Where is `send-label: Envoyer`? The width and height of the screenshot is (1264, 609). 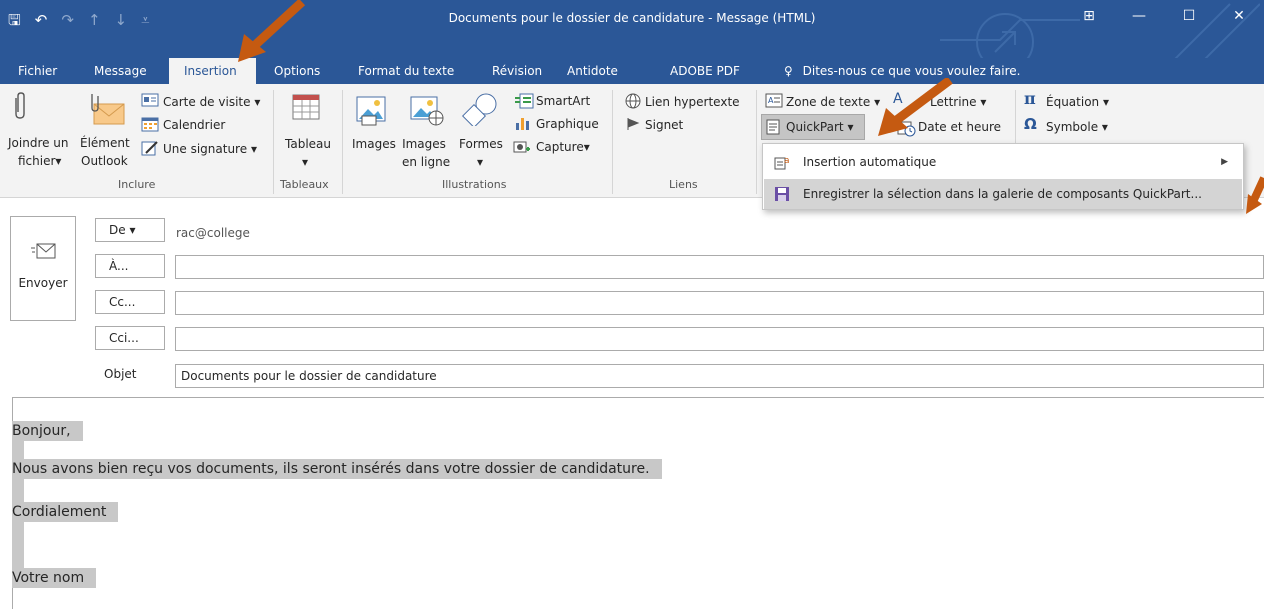
send-label: Envoyer is located at coordinates (43, 283).